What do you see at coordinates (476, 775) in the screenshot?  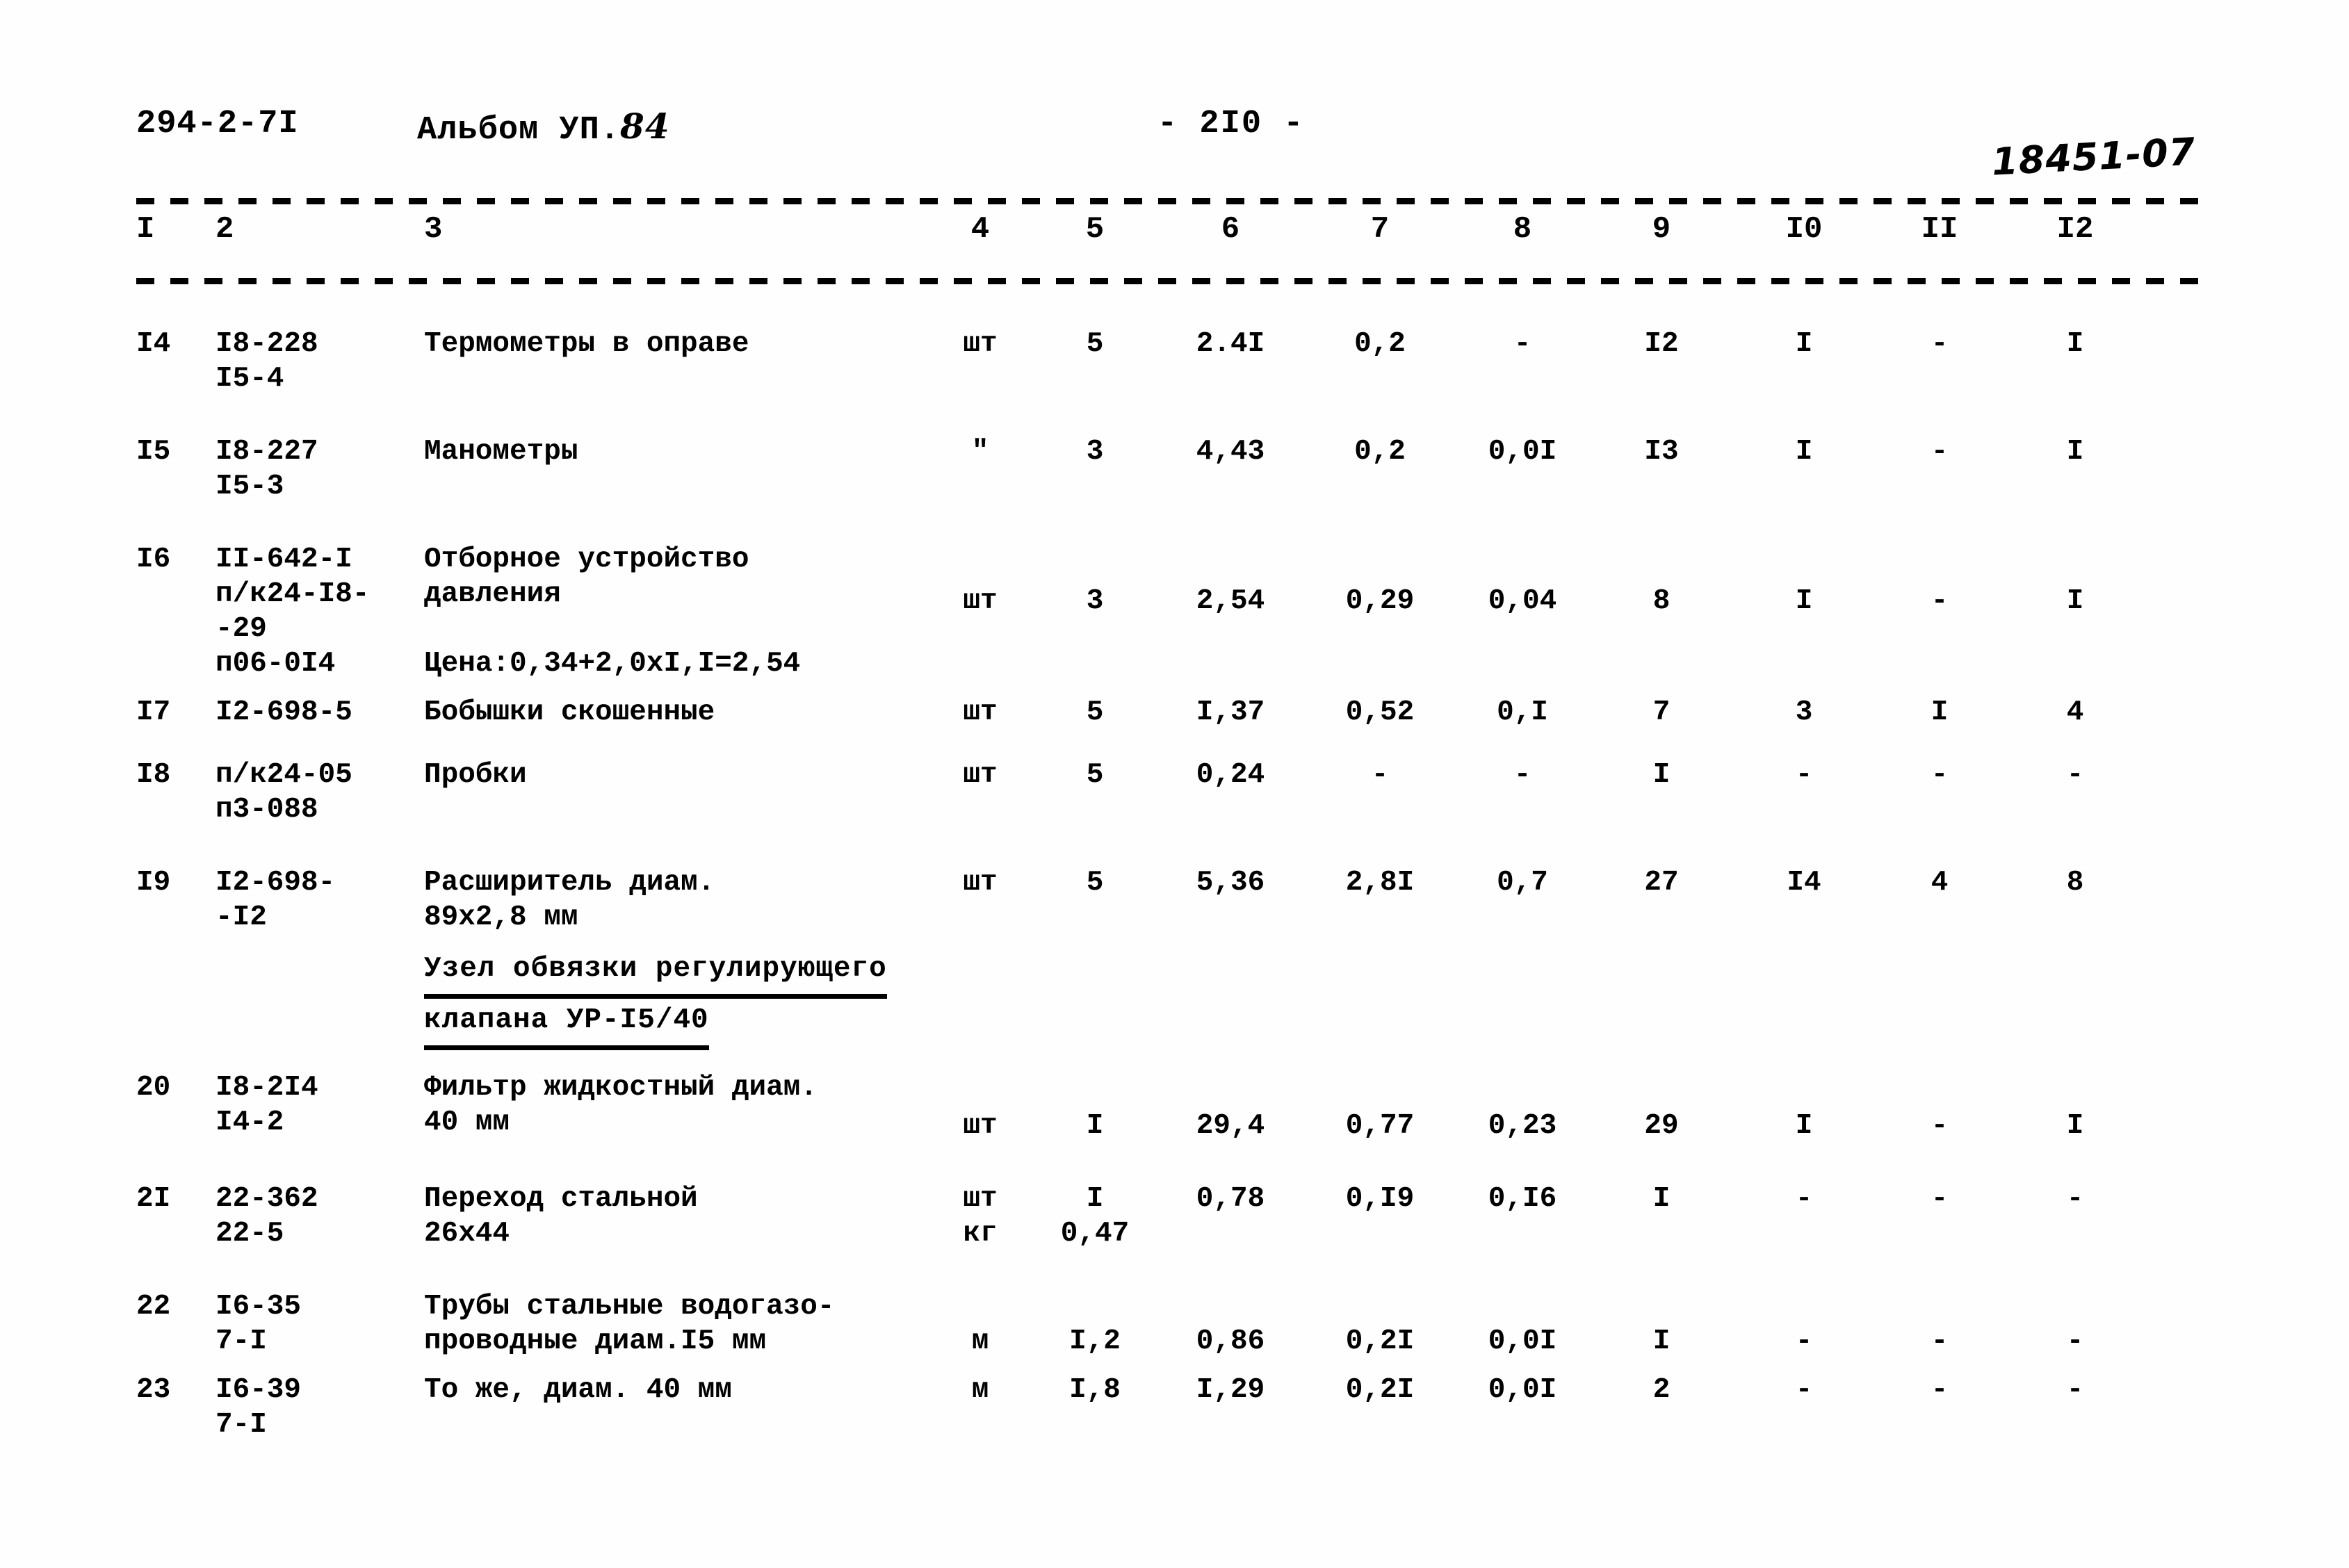 I see `row-name-line-1: Пробки` at bounding box center [476, 775].